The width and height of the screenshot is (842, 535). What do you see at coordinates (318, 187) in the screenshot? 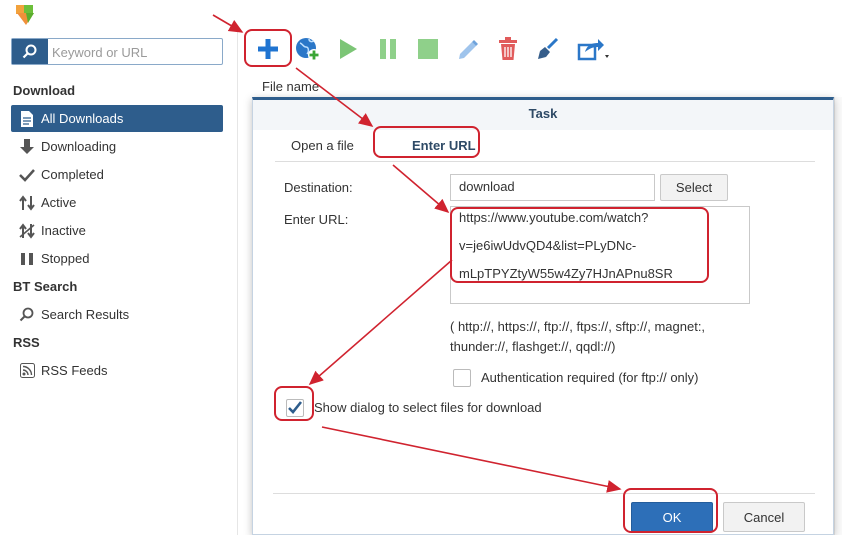
I see `destination-label: Destination:` at bounding box center [318, 187].